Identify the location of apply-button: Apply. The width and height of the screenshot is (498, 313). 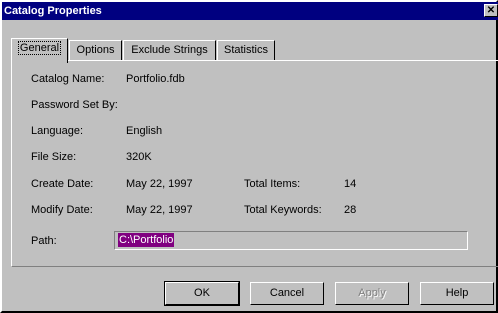
(372, 293).